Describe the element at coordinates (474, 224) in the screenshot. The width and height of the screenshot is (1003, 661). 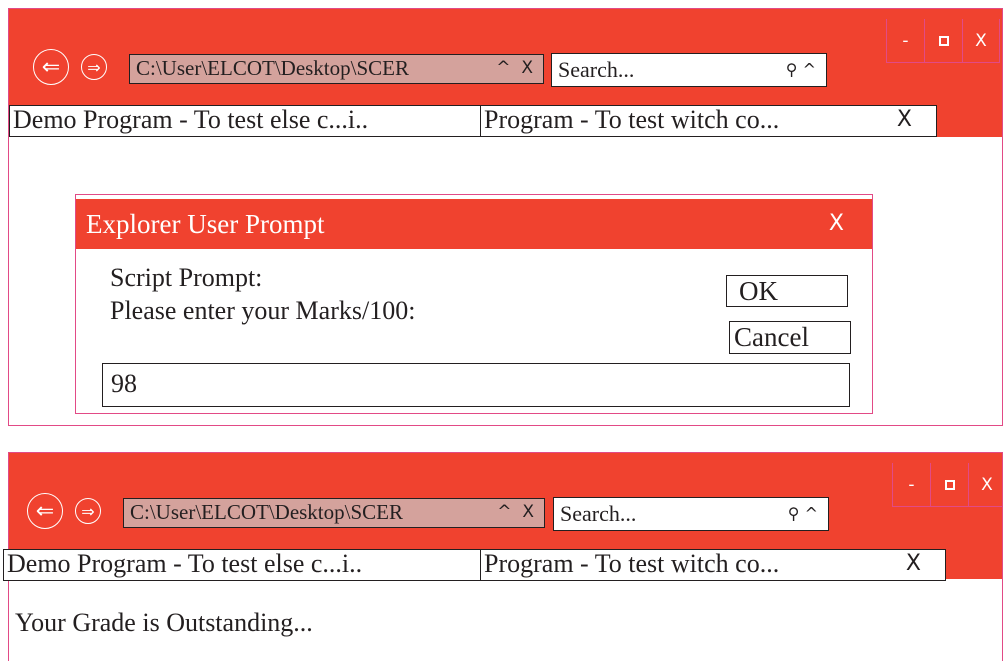
I see `dialog-title-bar: Explorer User Prompt X` at that location.